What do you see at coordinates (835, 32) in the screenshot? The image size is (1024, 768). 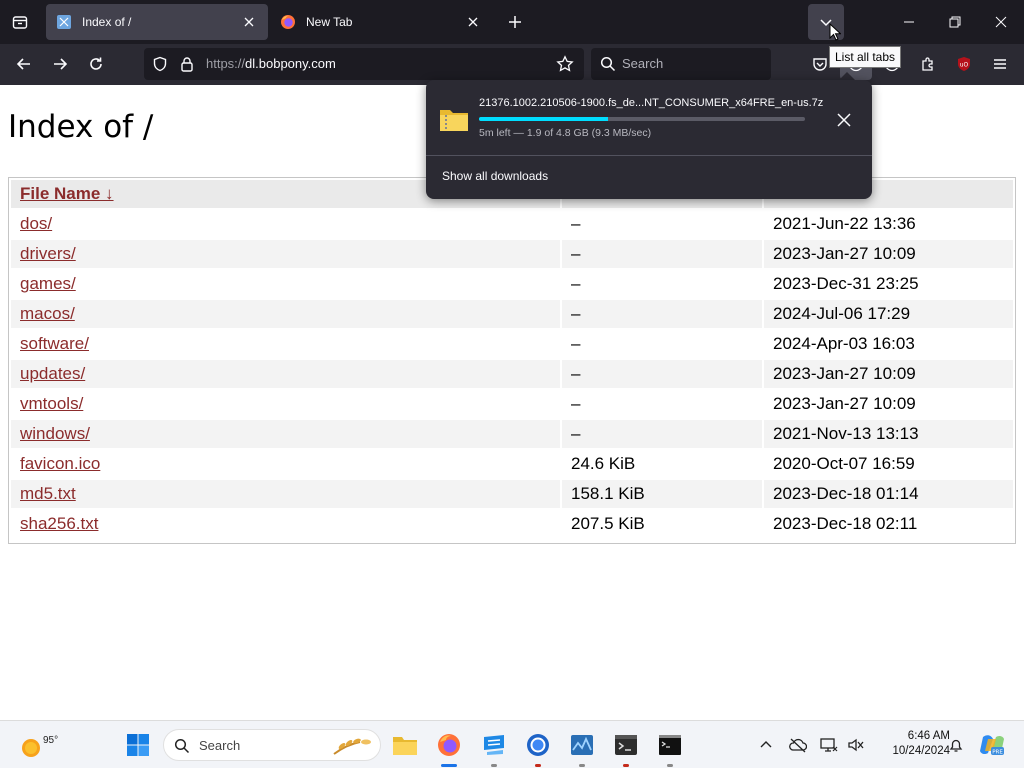 I see `mouse-cursor-icon` at bounding box center [835, 32].